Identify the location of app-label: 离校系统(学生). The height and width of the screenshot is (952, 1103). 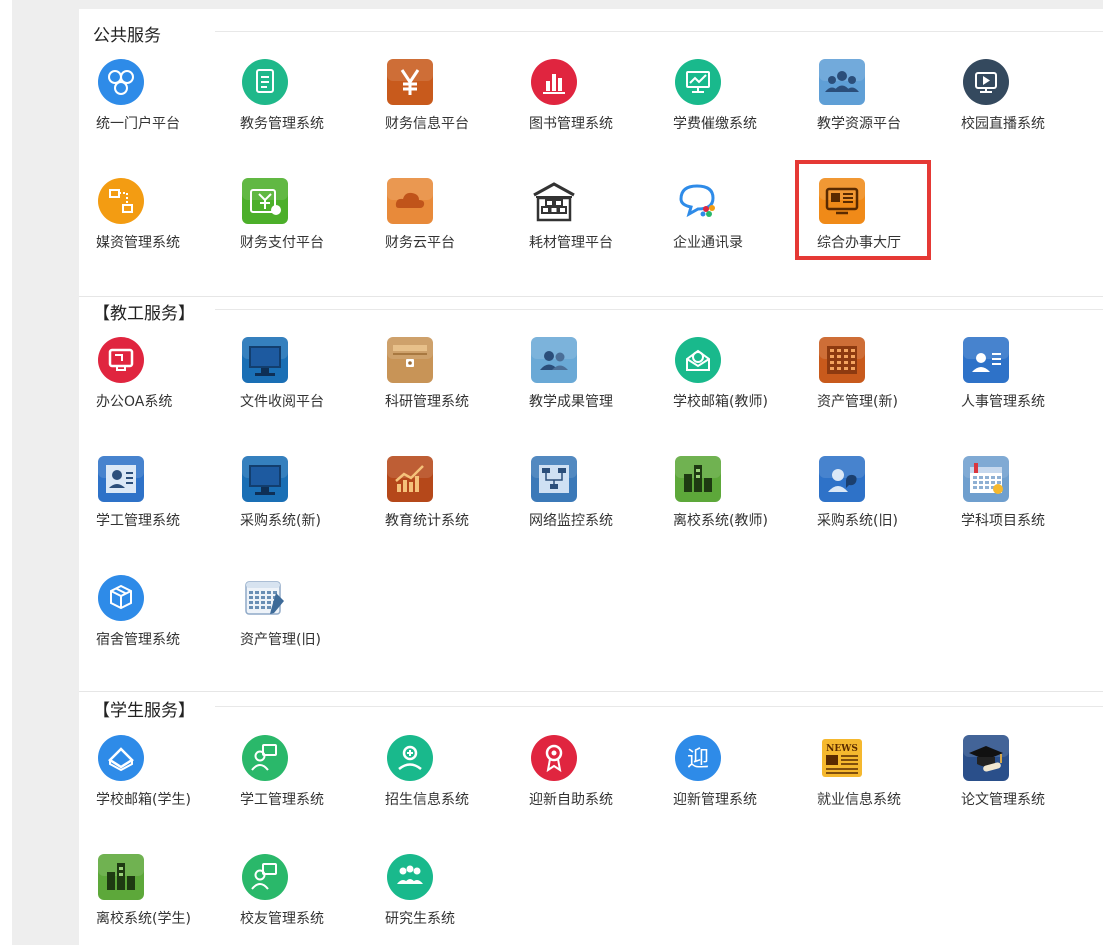
(143, 919).